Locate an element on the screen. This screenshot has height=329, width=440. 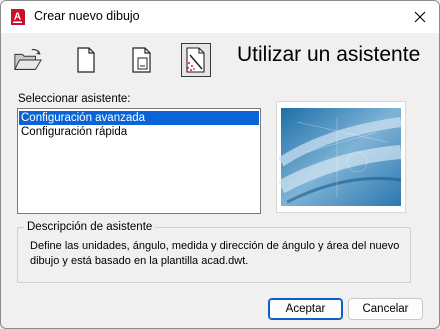
blank-page-icon is located at coordinates (86, 60).